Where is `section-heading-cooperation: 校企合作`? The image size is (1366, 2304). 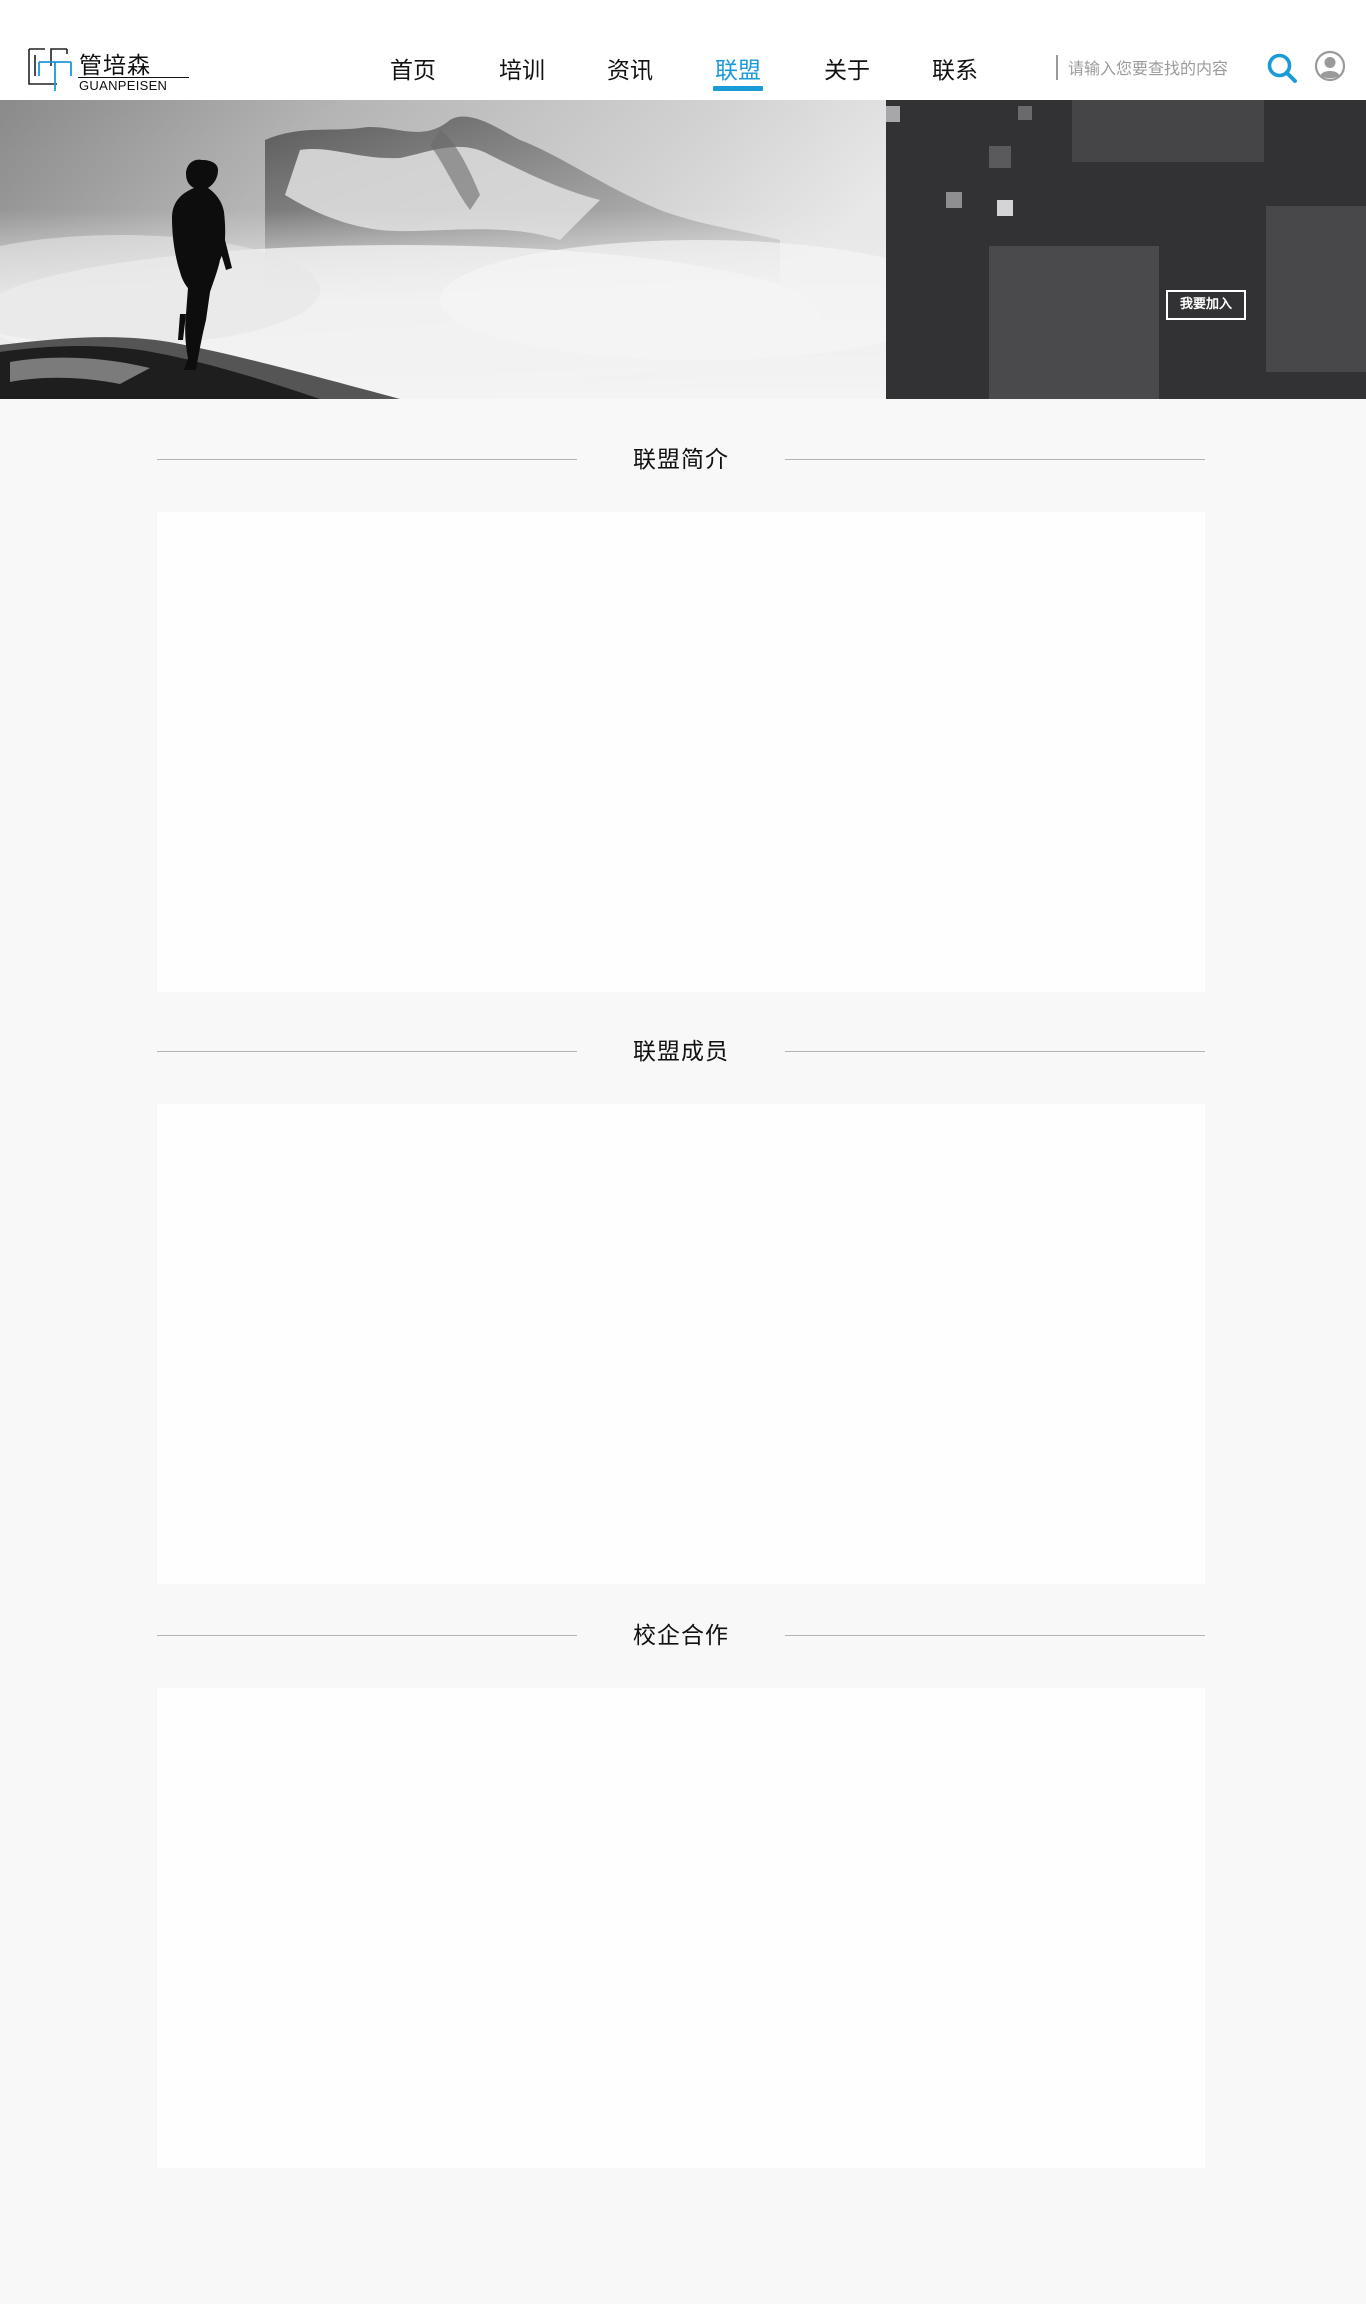
section-heading-cooperation: 校企合作 is located at coordinates (681, 1636).